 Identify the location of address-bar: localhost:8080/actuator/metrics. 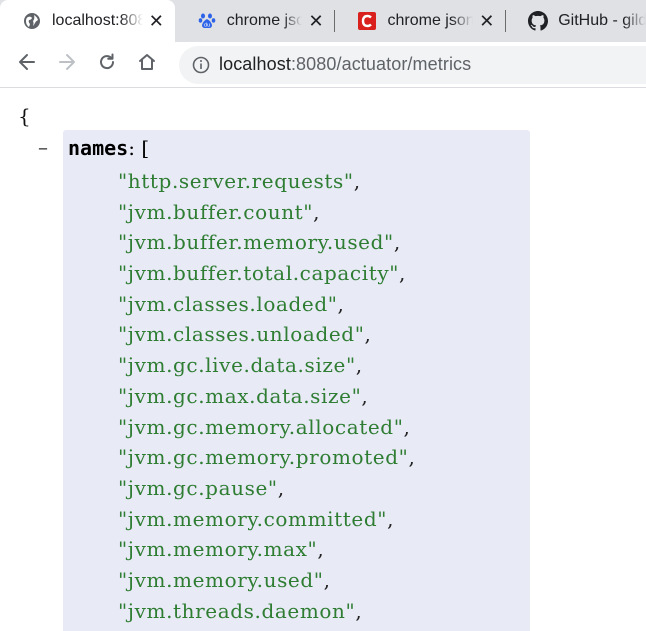
(412, 64).